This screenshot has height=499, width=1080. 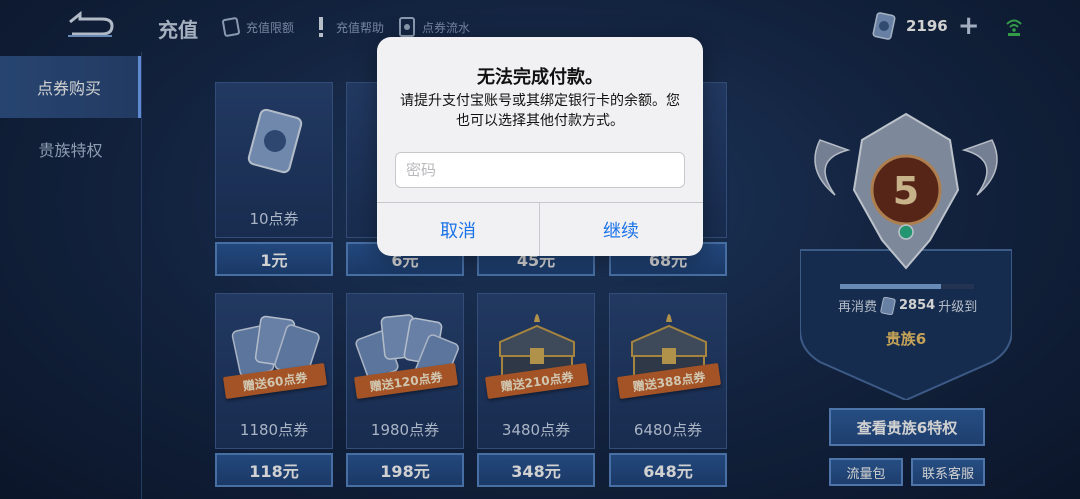 What do you see at coordinates (458, 229) in the screenshot?
I see `cancel-button: 取消` at bounding box center [458, 229].